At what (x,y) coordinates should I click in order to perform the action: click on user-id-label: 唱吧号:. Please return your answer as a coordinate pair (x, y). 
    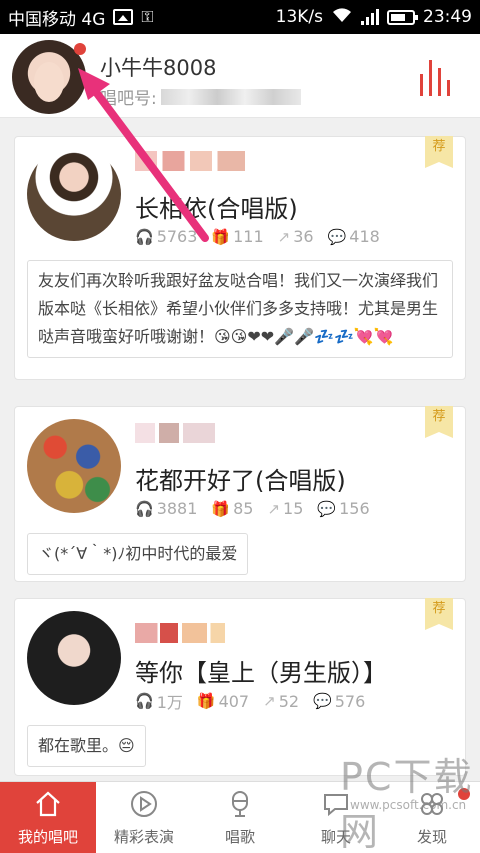
    Looking at the image, I should click on (128, 99).